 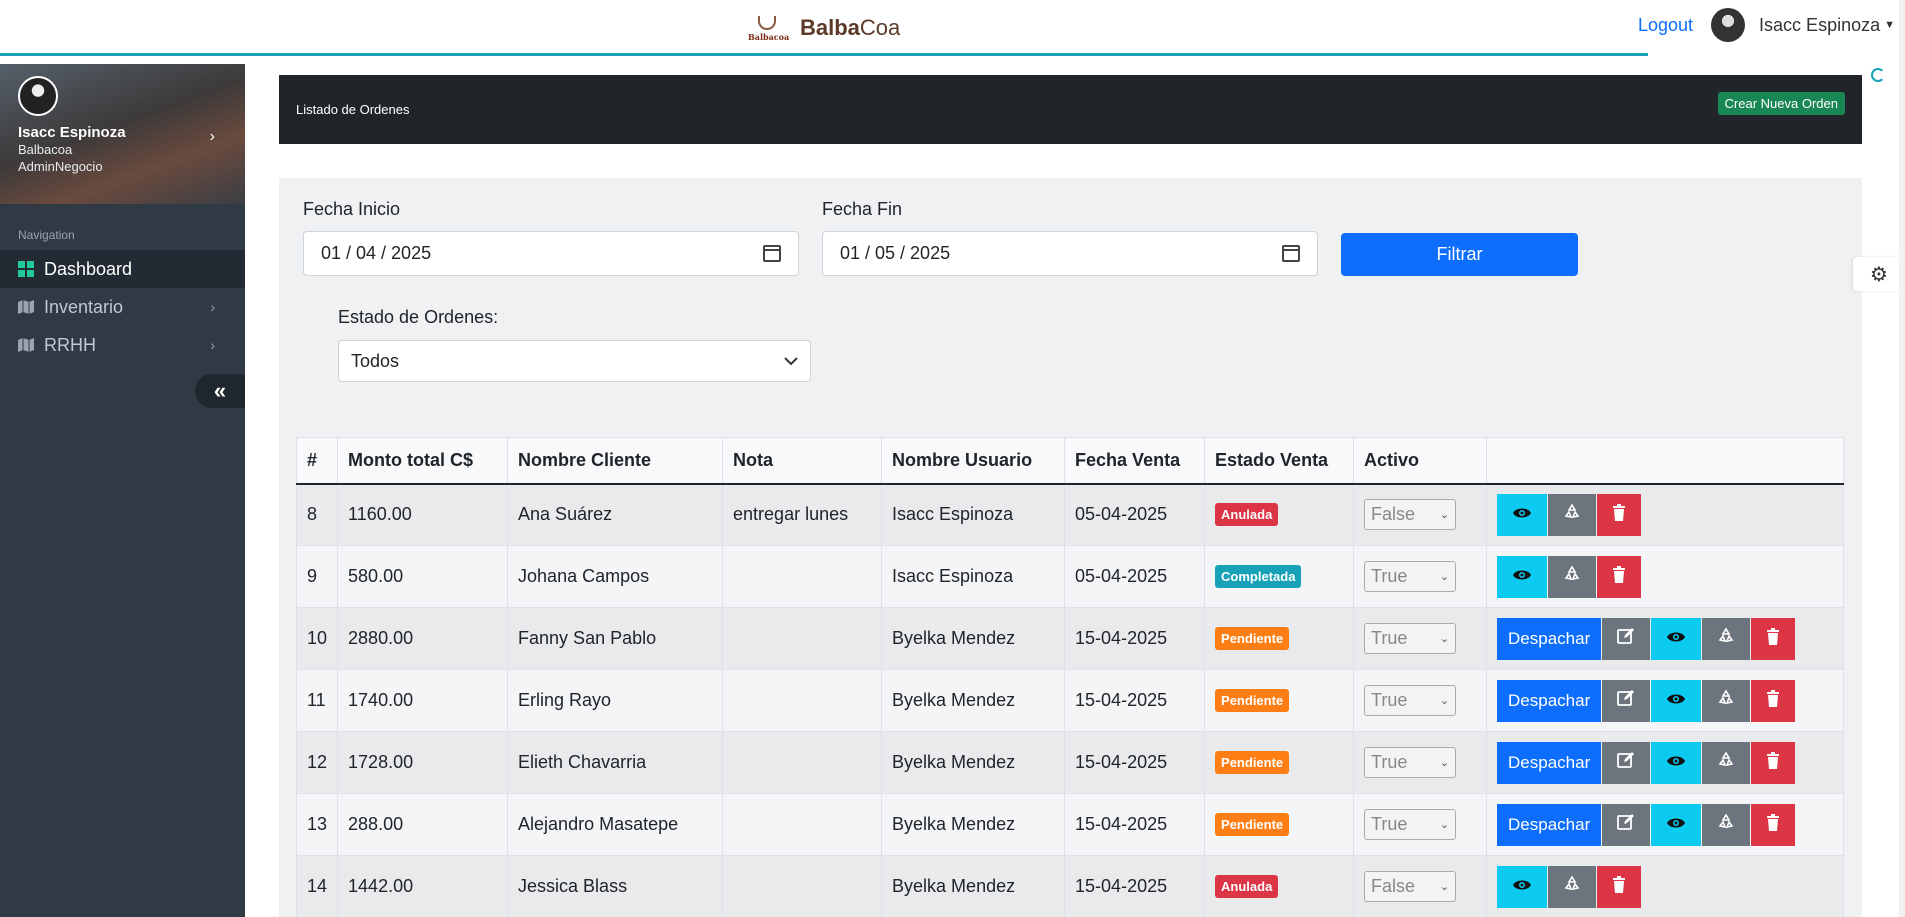 What do you see at coordinates (122, 307) in the screenshot?
I see `sidebar-item-inventario: Inventario ›` at bounding box center [122, 307].